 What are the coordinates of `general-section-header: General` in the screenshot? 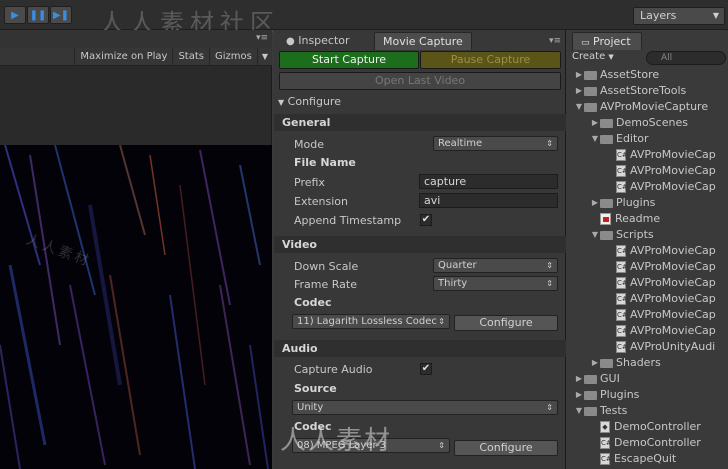 It's located at (420, 122).